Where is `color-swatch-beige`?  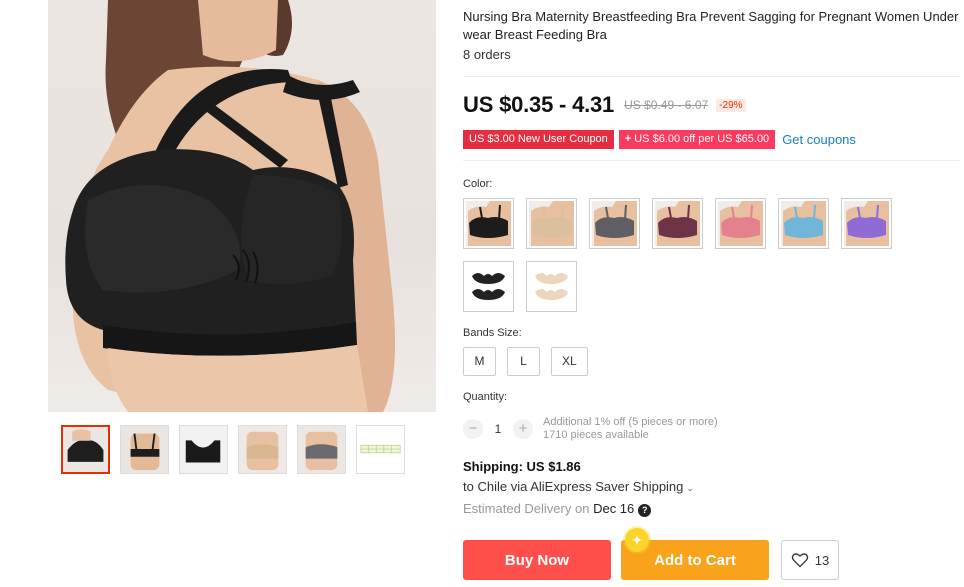 color-swatch-beige is located at coordinates (551, 223).